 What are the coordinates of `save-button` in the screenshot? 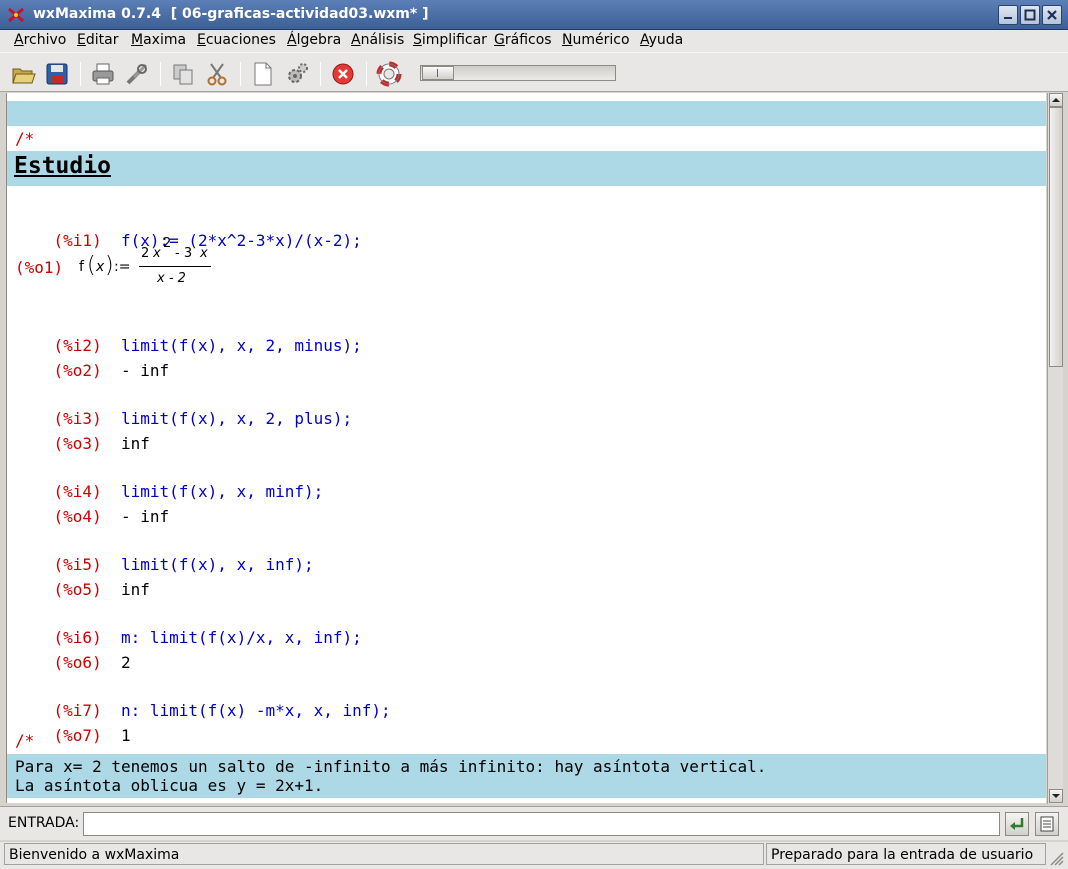 It's located at (57, 74).